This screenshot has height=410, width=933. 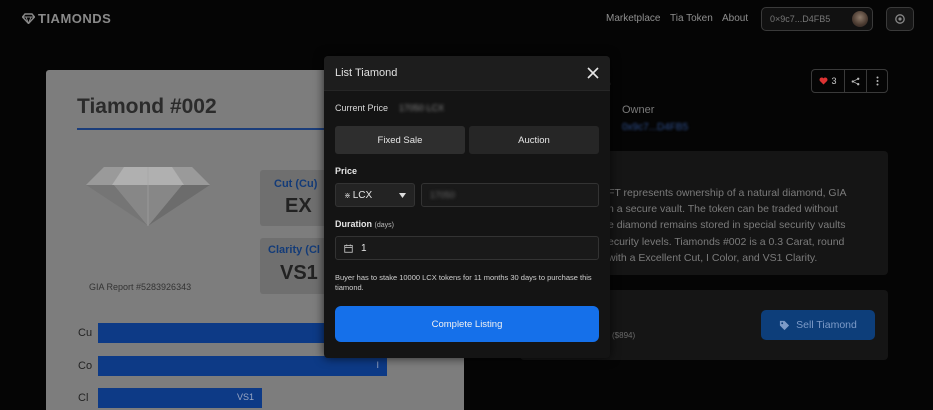 What do you see at coordinates (242, 366) in the screenshot?
I see `bar-color: I` at bounding box center [242, 366].